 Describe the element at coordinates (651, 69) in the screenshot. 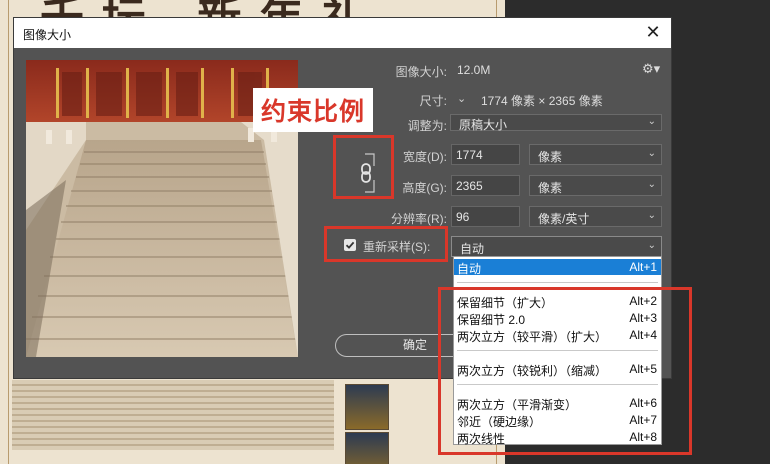

I see `gear-icon: ⚙▾` at that location.